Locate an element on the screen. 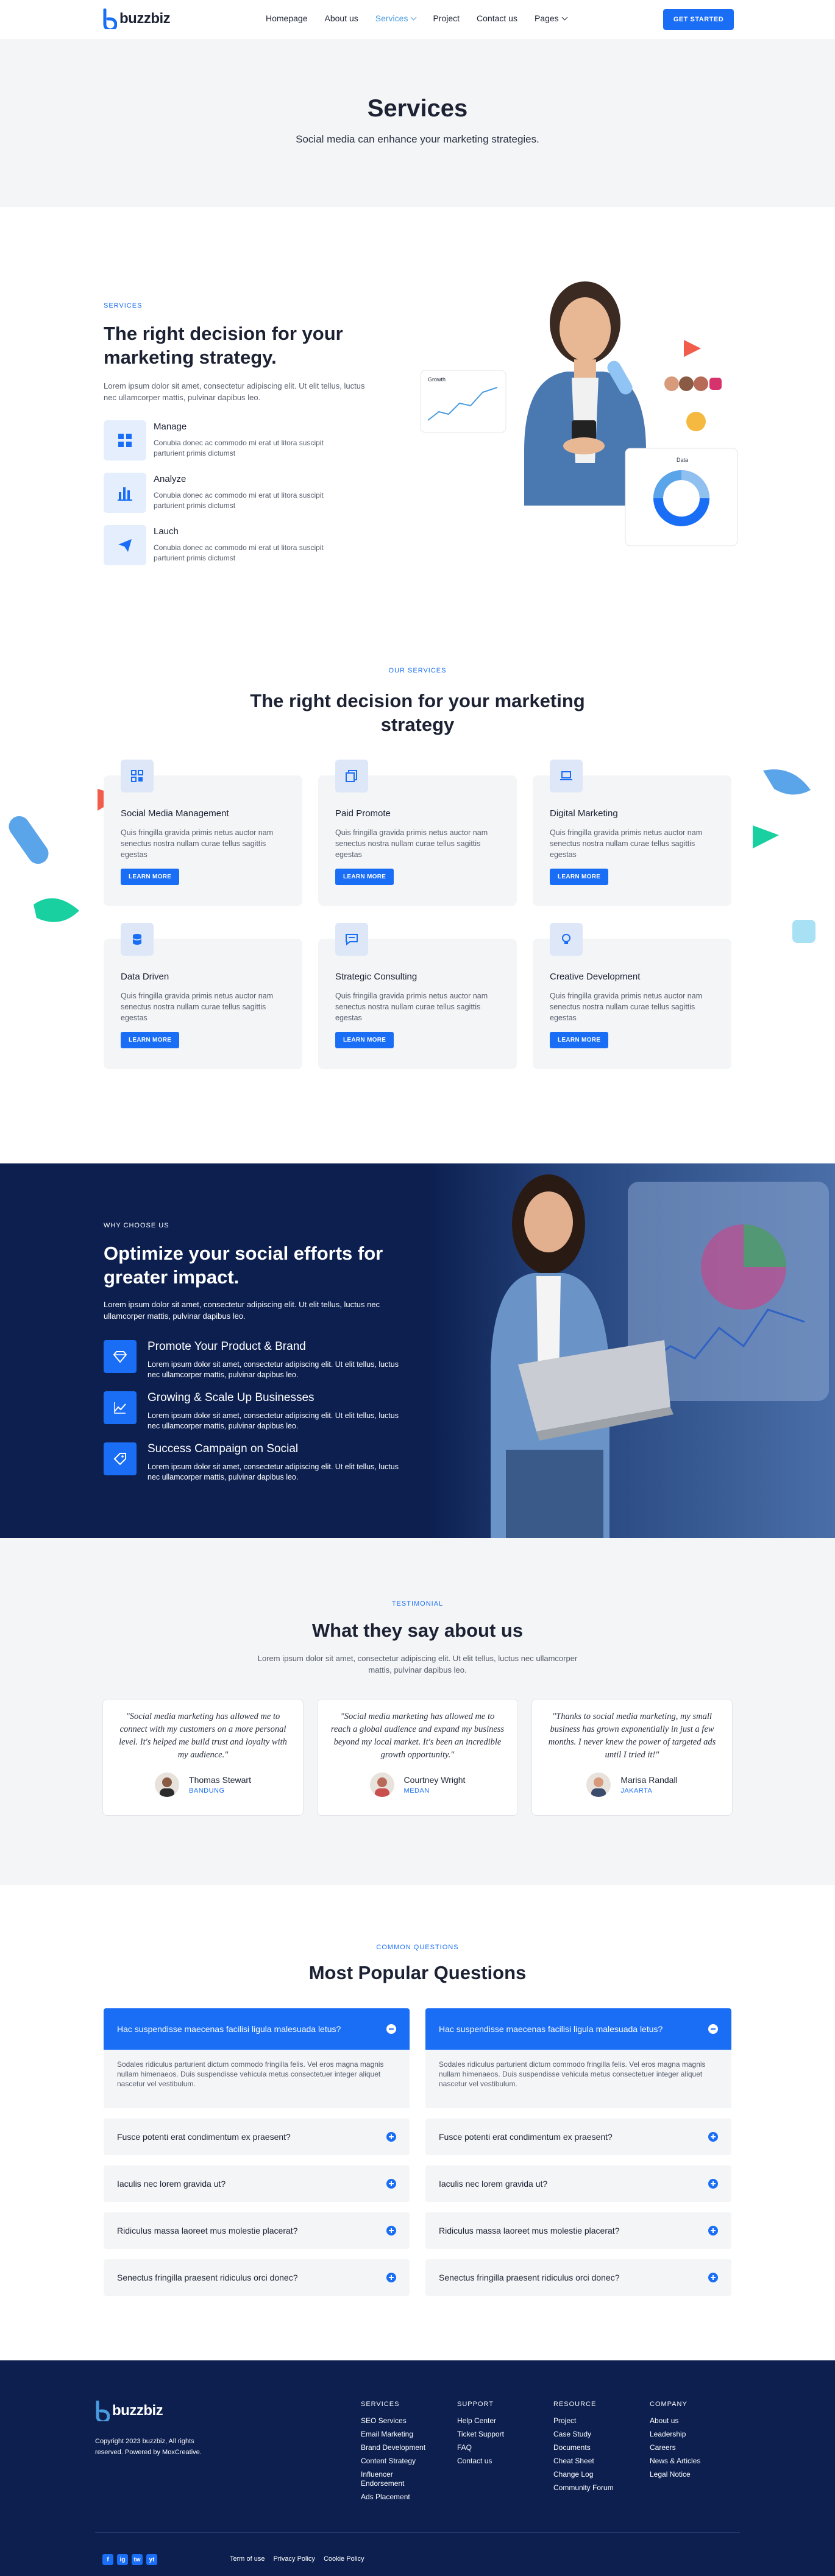 The width and height of the screenshot is (835, 2576). card-title: Digital Marketing is located at coordinates (584, 813).